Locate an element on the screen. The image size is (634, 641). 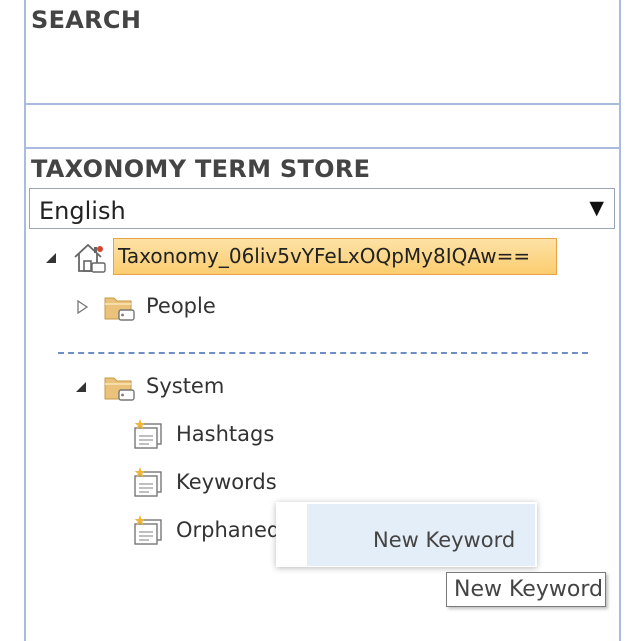
search-section-title: SEARCH is located at coordinates (86, 20).